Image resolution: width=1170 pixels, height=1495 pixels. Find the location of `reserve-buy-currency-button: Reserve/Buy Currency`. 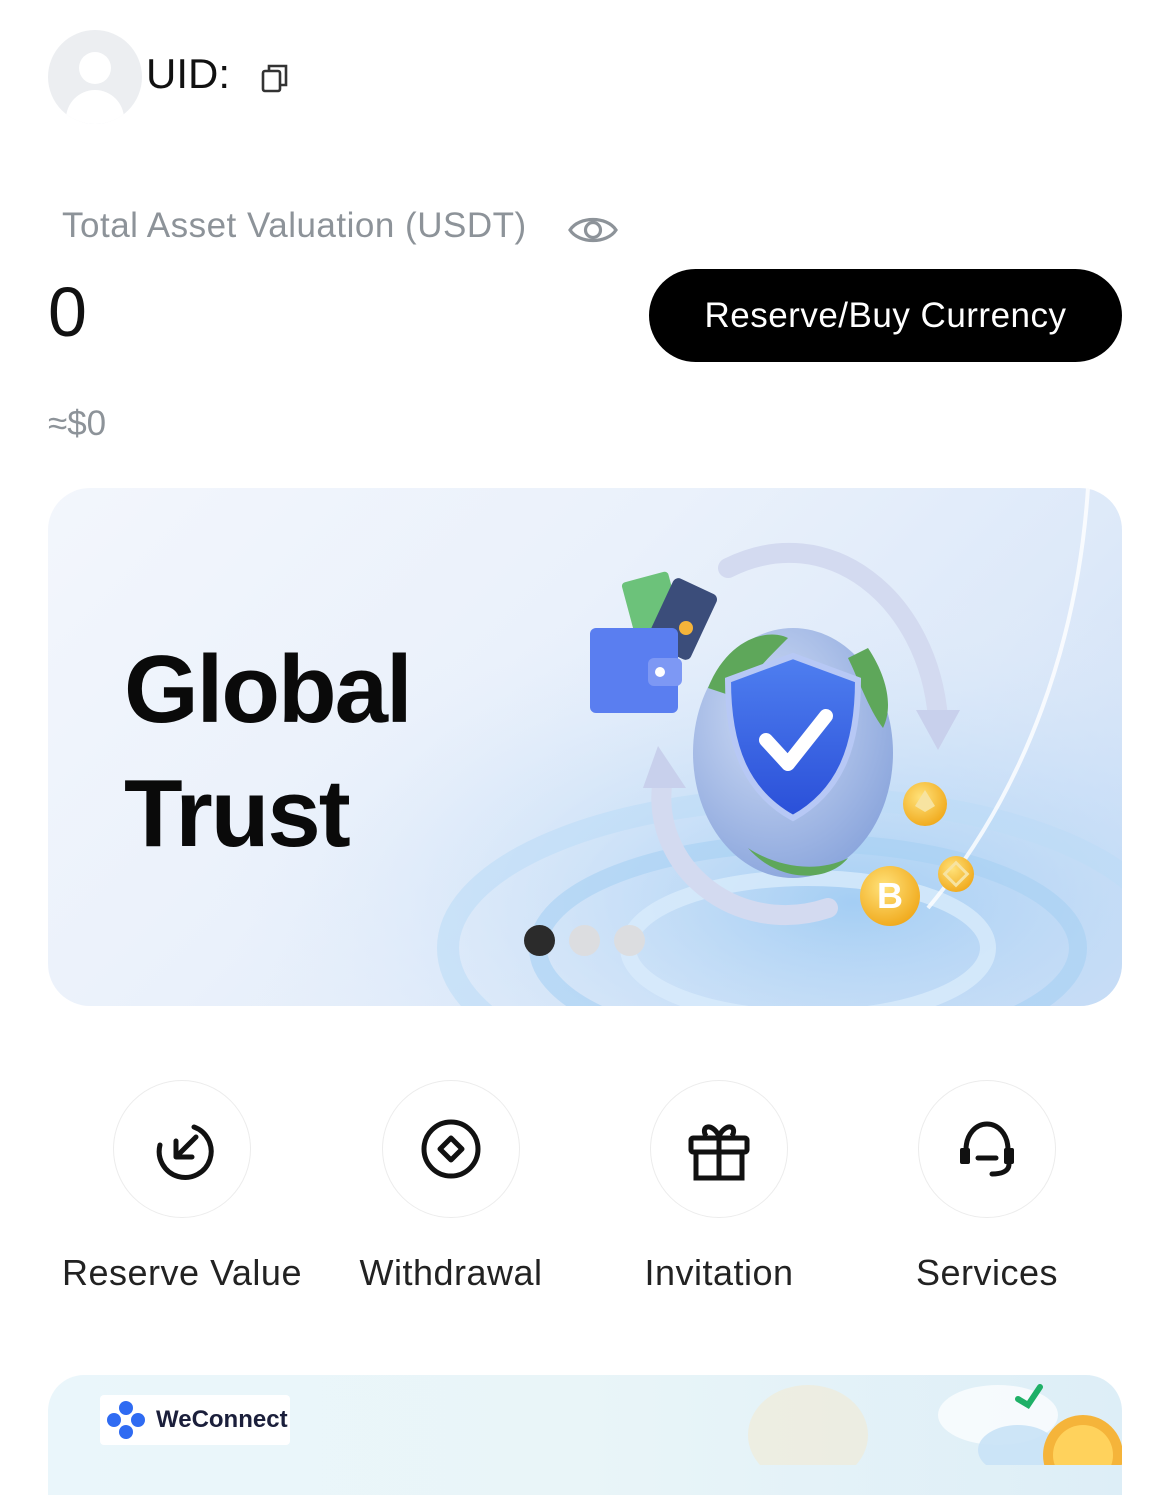

reserve-buy-currency-button: Reserve/Buy Currency is located at coordinates (885, 315).